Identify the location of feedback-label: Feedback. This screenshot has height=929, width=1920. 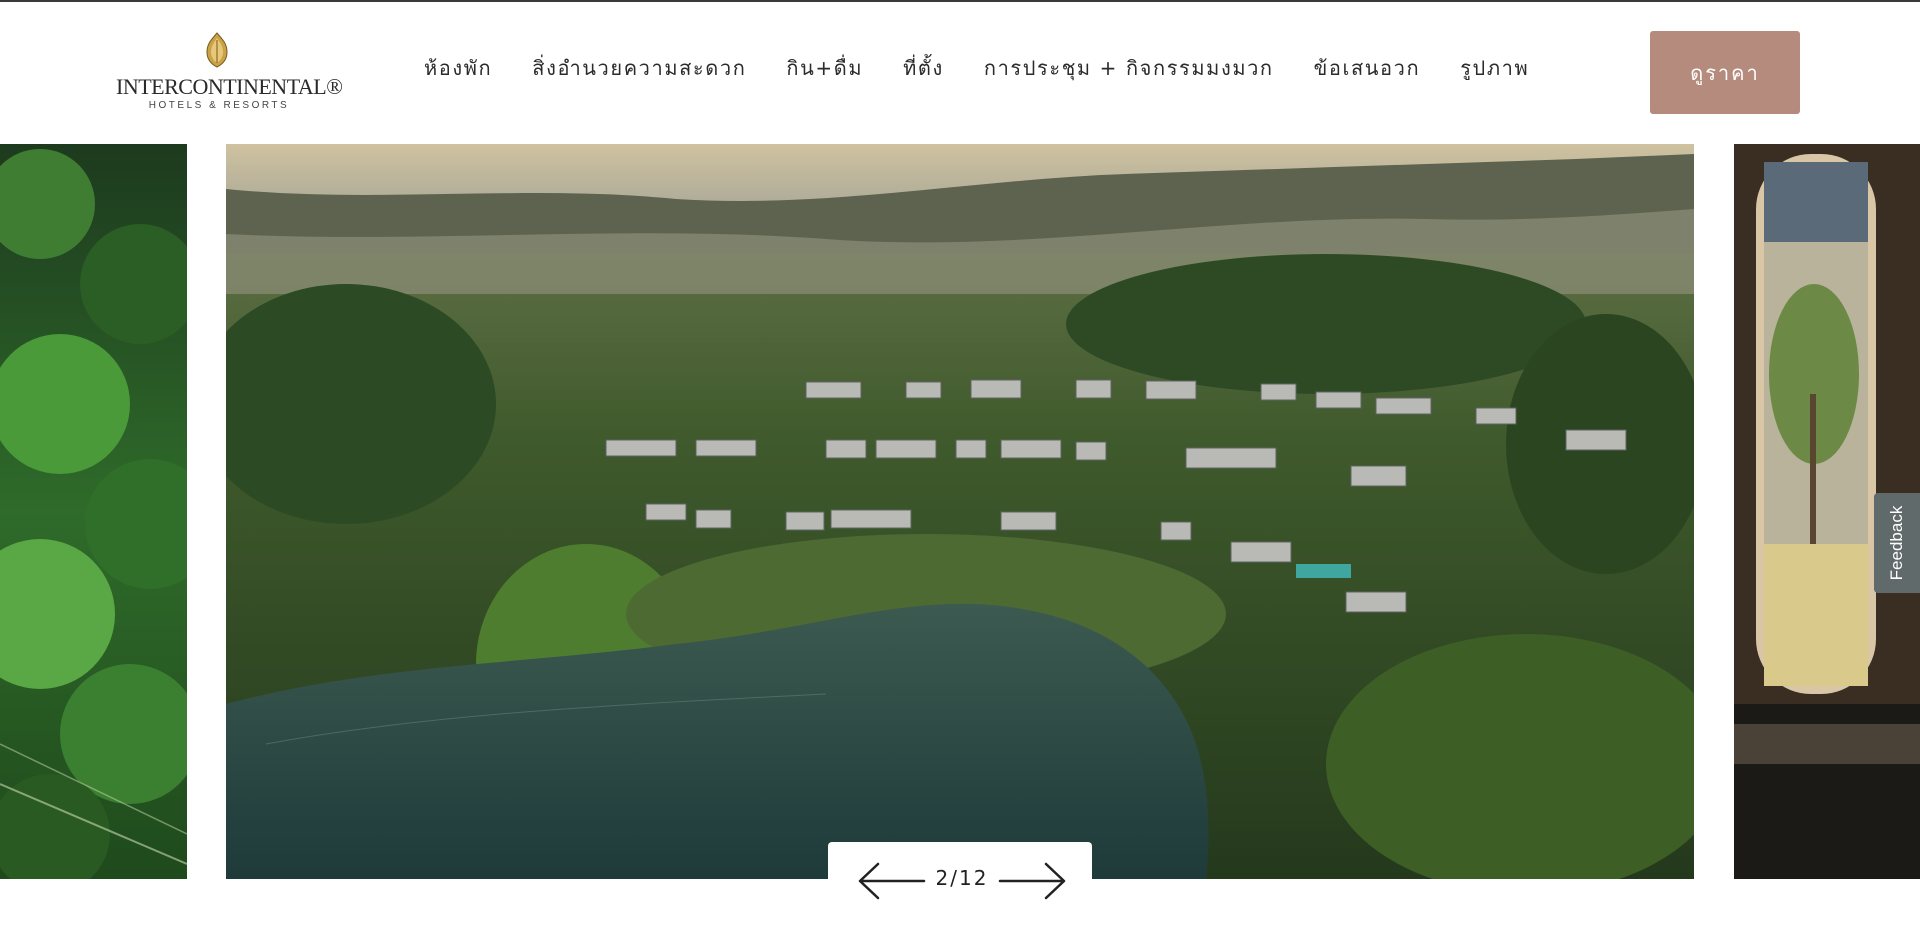
(1896, 543).